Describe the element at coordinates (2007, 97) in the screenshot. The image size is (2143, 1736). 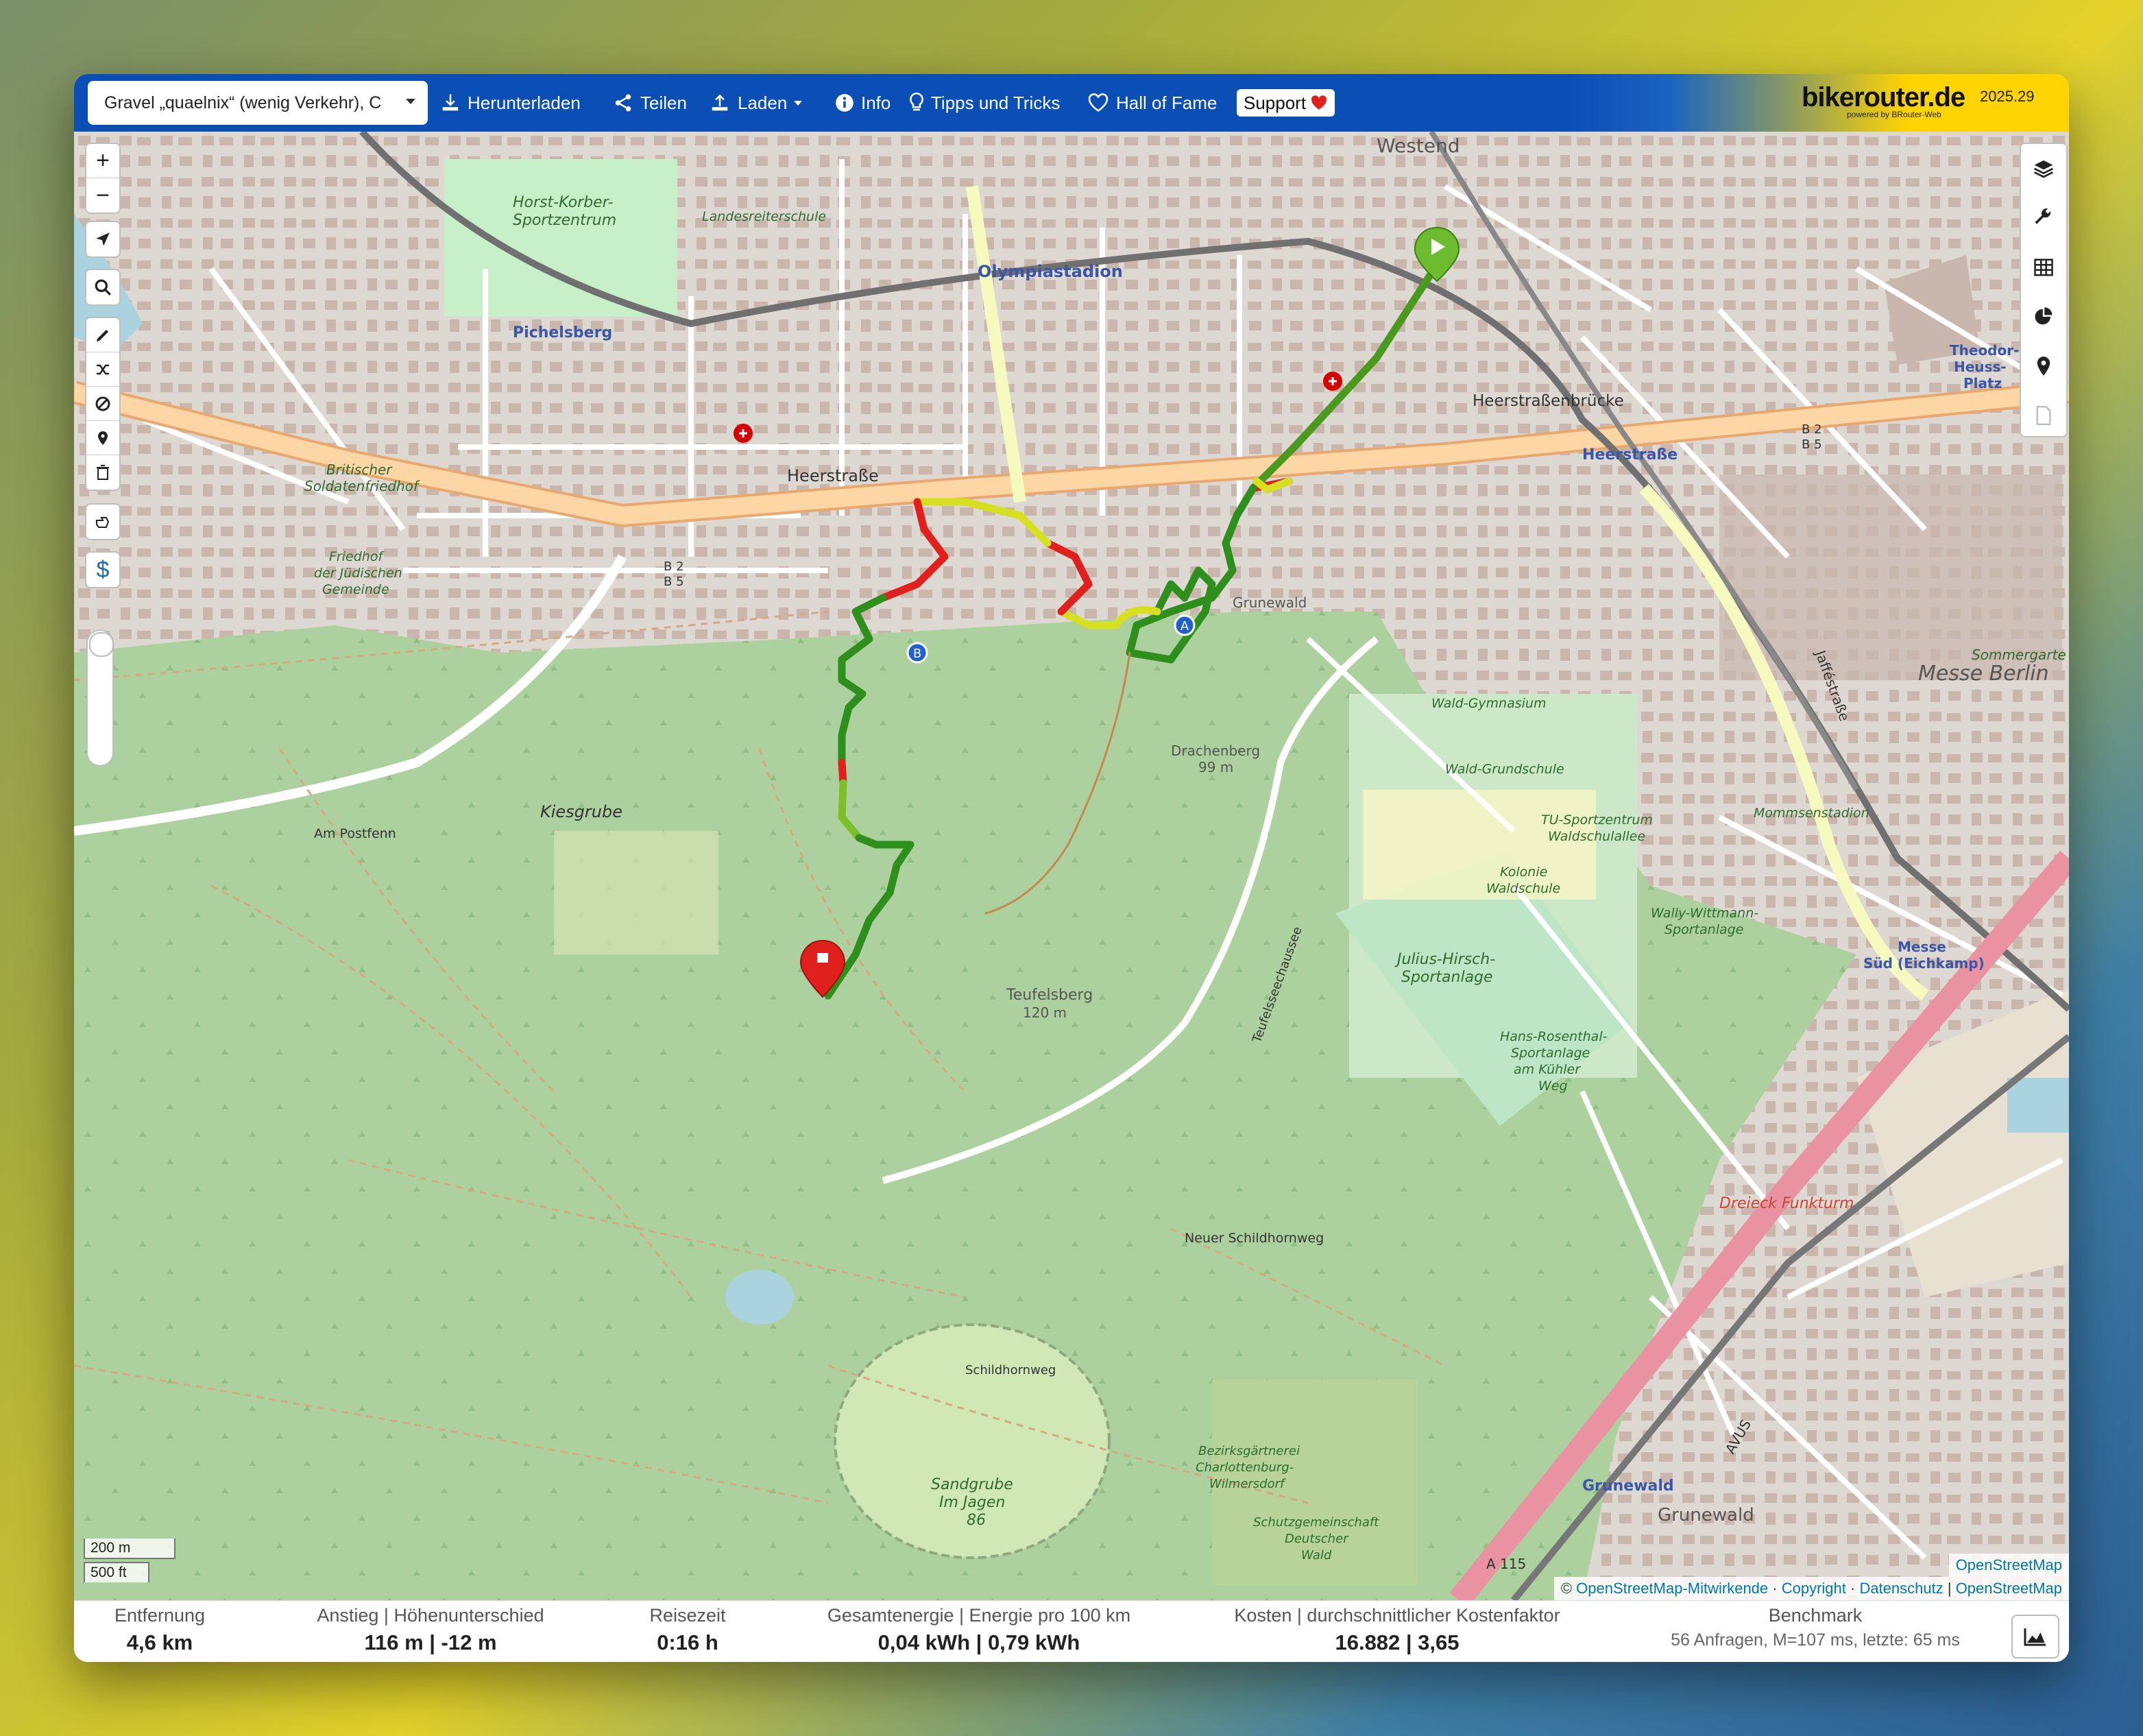
I see `app-version: 2025.29` at that location.